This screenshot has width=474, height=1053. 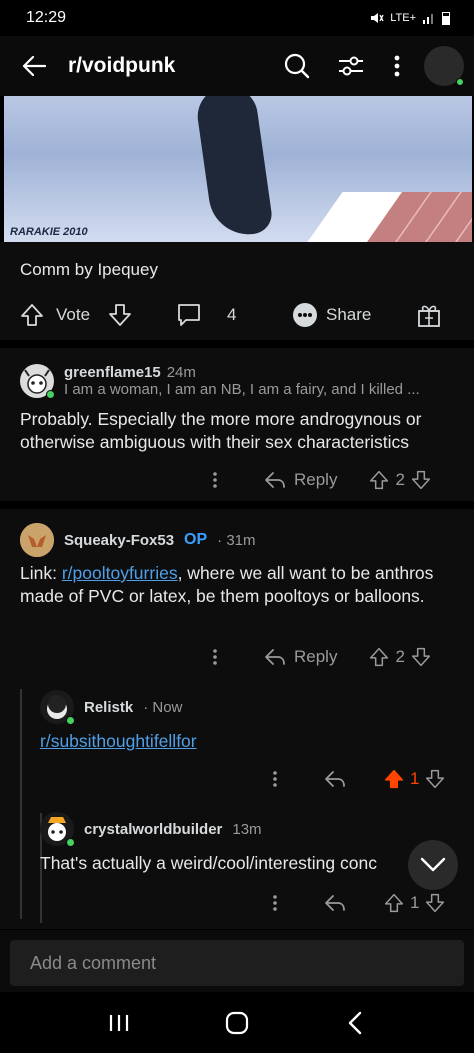 What do you see at coordinates (118, 741) in the screenshot?
I see `subreddit-link: r/subsithoughtifellfor` at bounding box center [118, 741].